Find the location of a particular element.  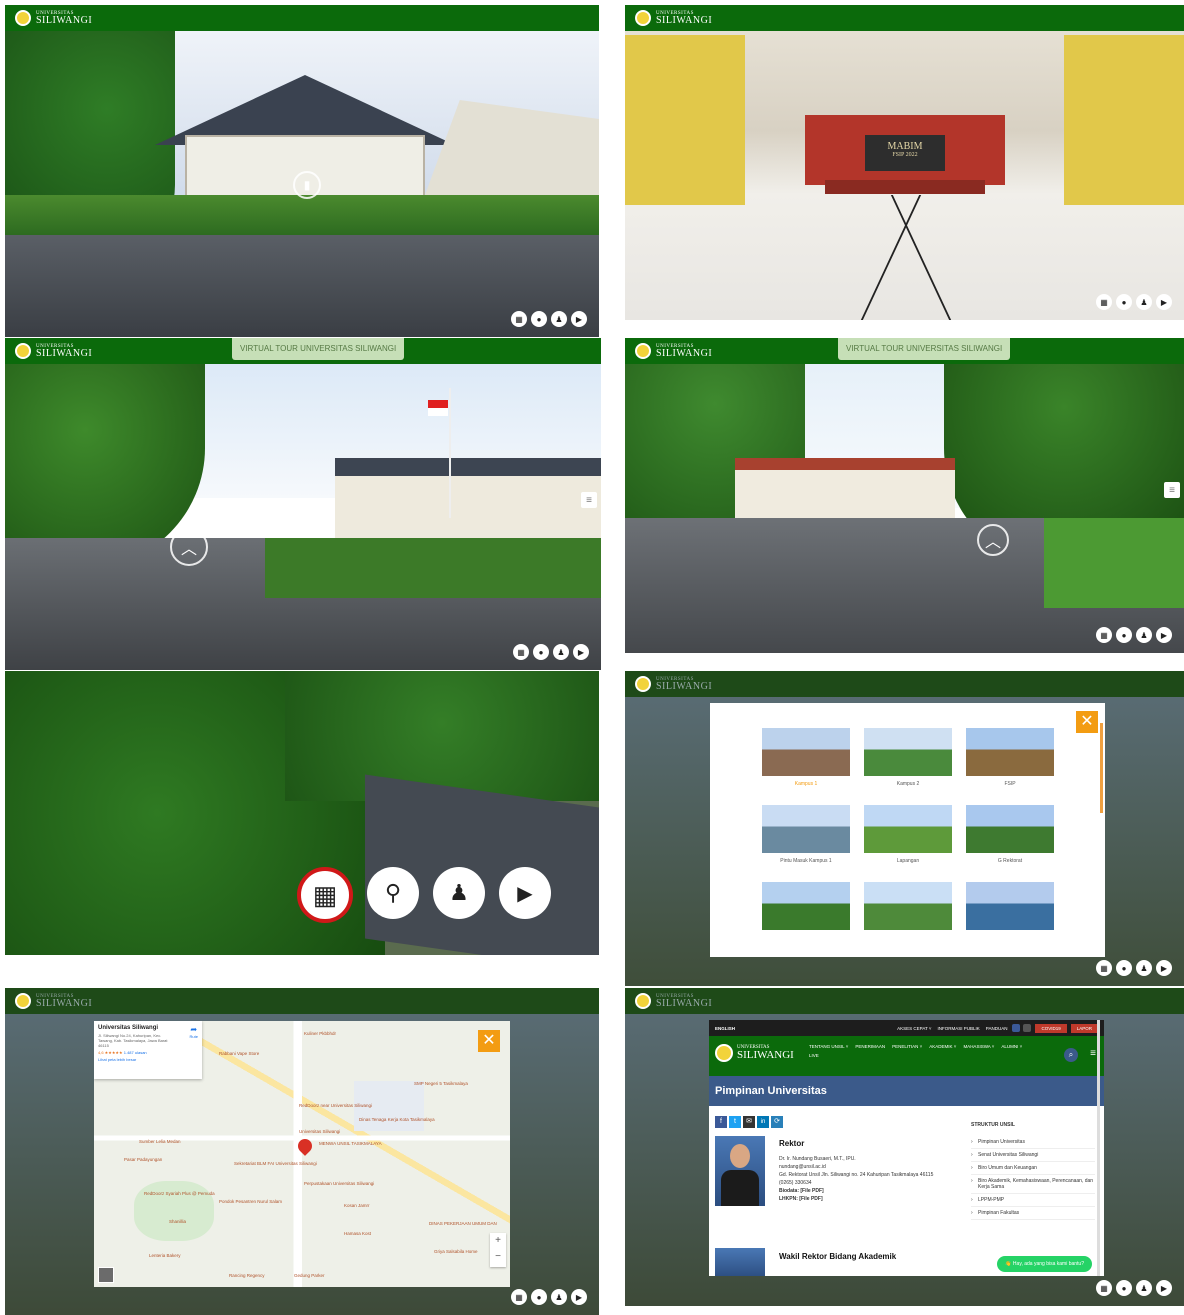

map-place-label: Lenteria Bakery is located at coordinates (165, 1255).